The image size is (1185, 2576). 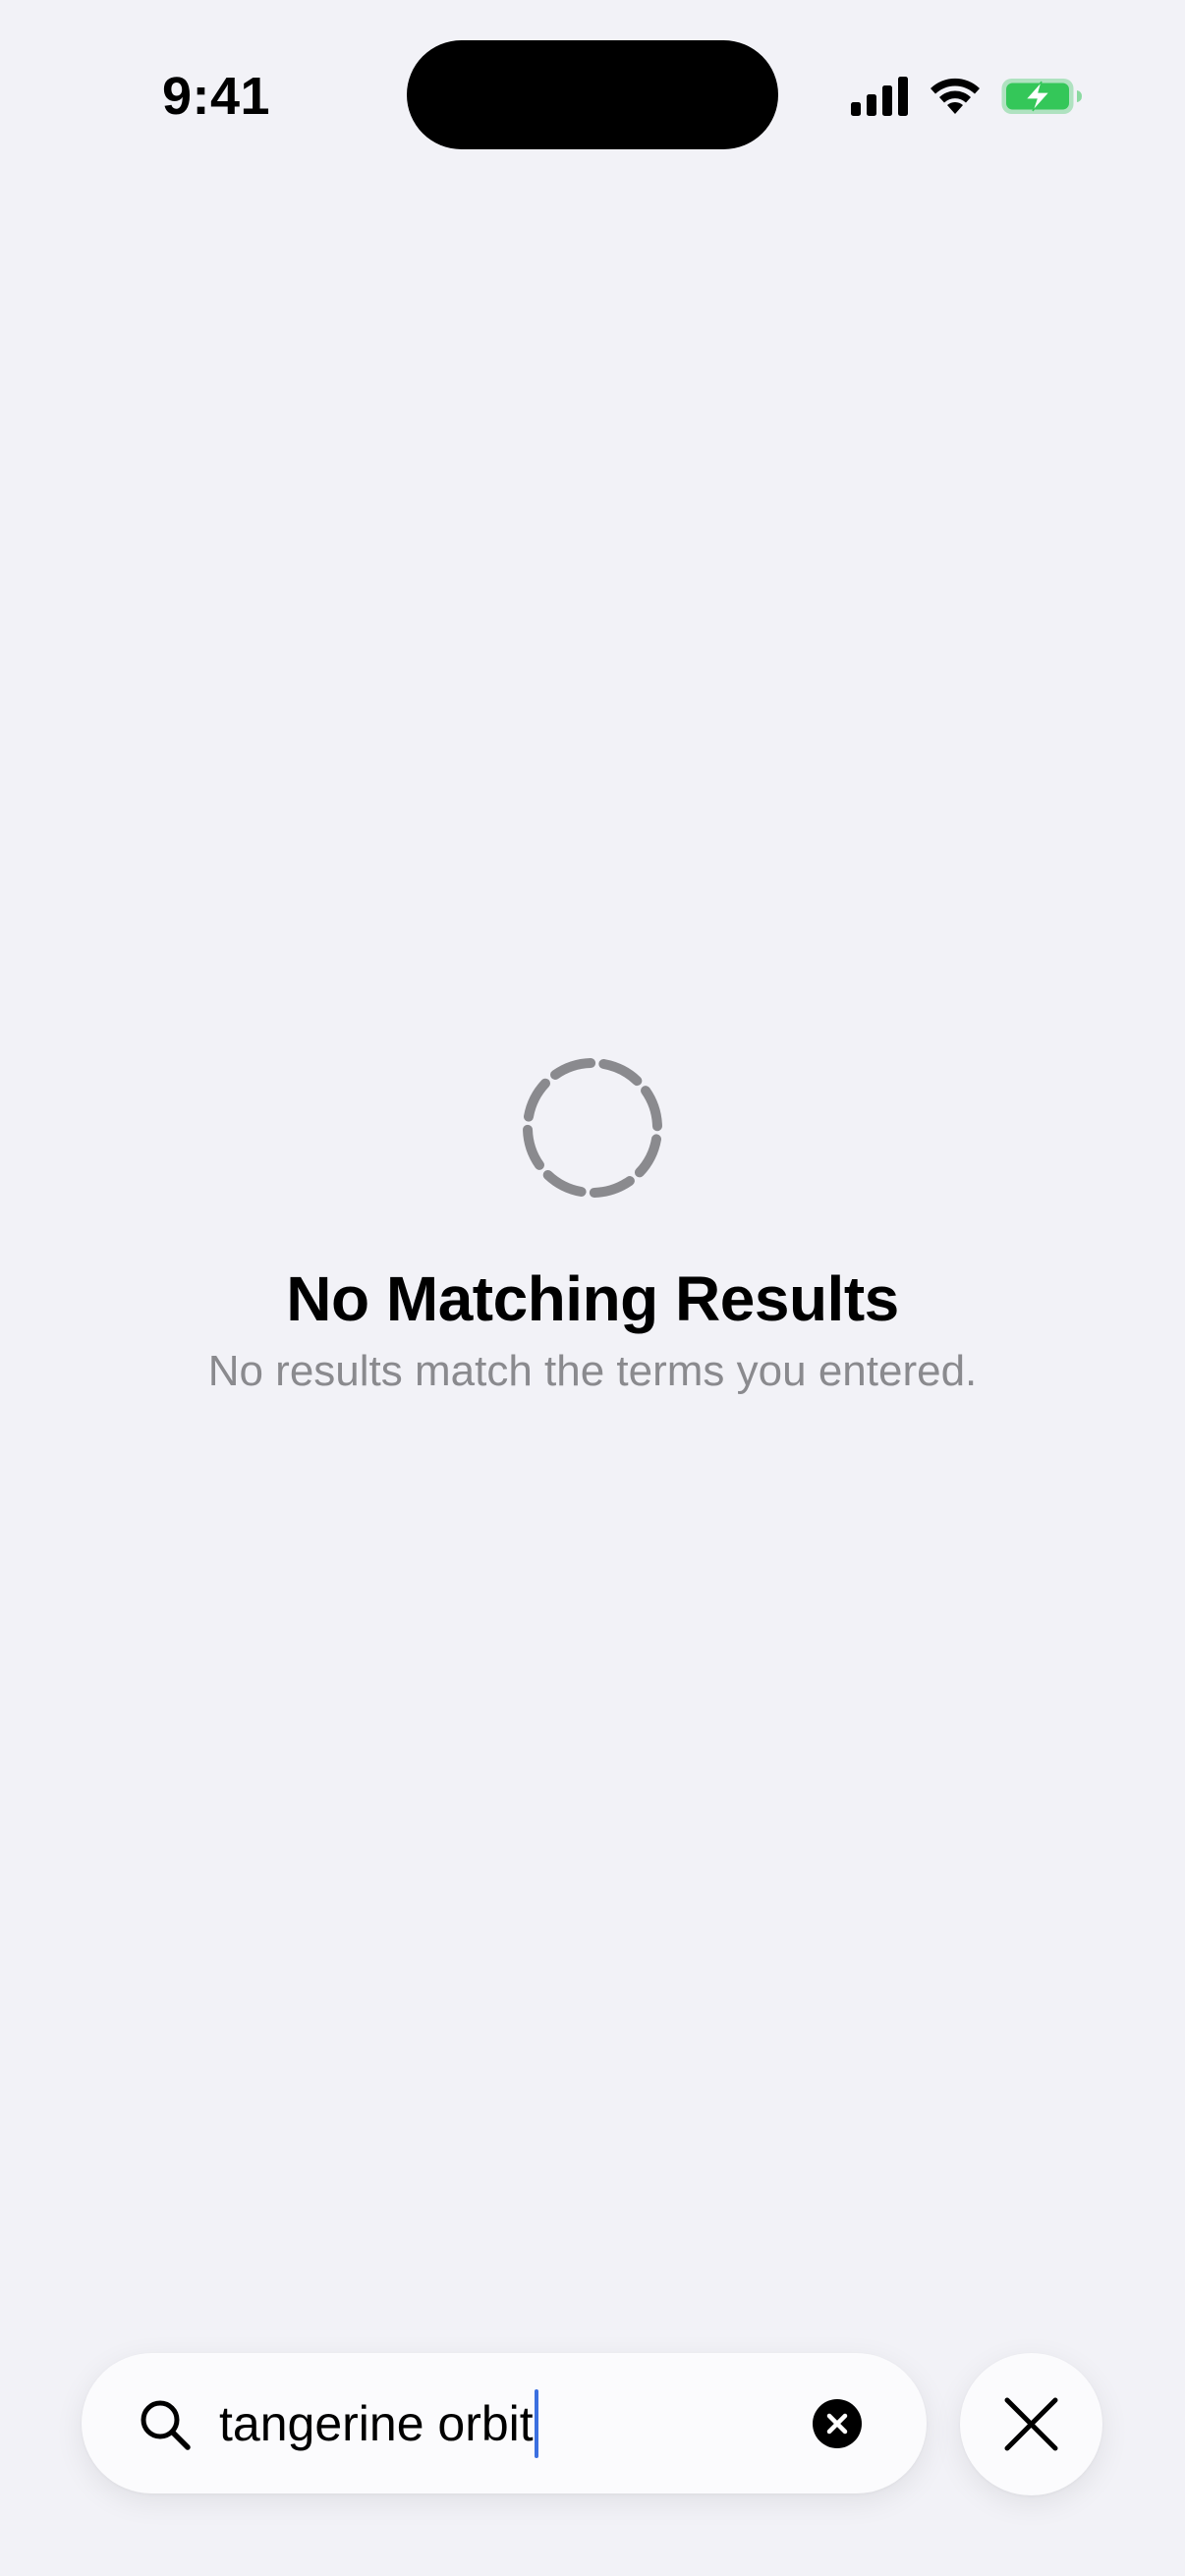 What do you see at coordinates (1041, 96) in the screenshot?
I see `battery-charging-icon` at bounding box center [1041, 96].